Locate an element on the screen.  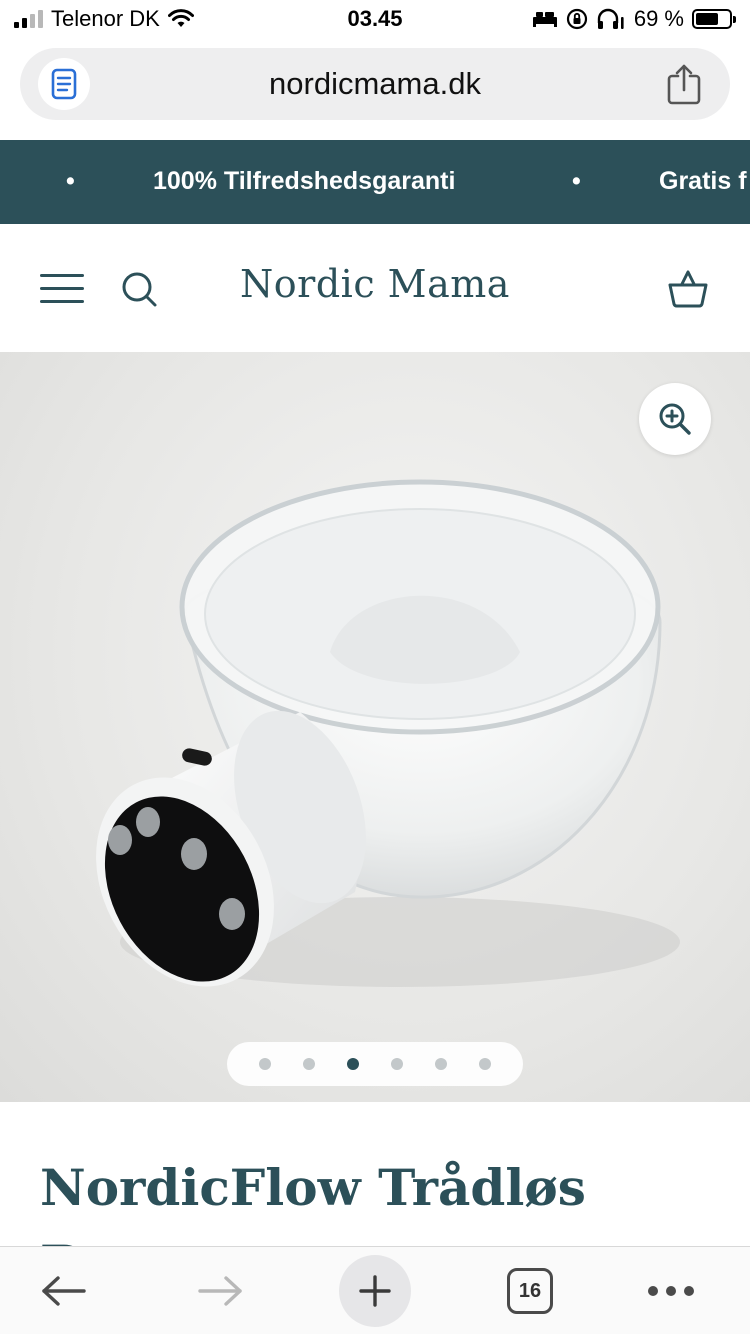
battery-icon is located at coordinates (714, 19).